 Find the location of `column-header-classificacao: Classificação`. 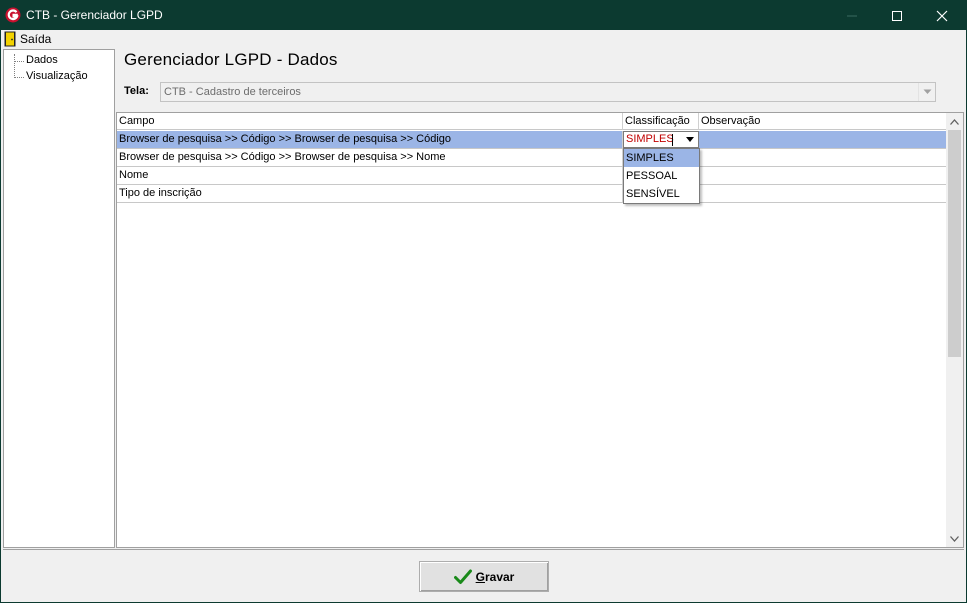

column-header-classificacao: Classificação is located at coordinates (661, 121).